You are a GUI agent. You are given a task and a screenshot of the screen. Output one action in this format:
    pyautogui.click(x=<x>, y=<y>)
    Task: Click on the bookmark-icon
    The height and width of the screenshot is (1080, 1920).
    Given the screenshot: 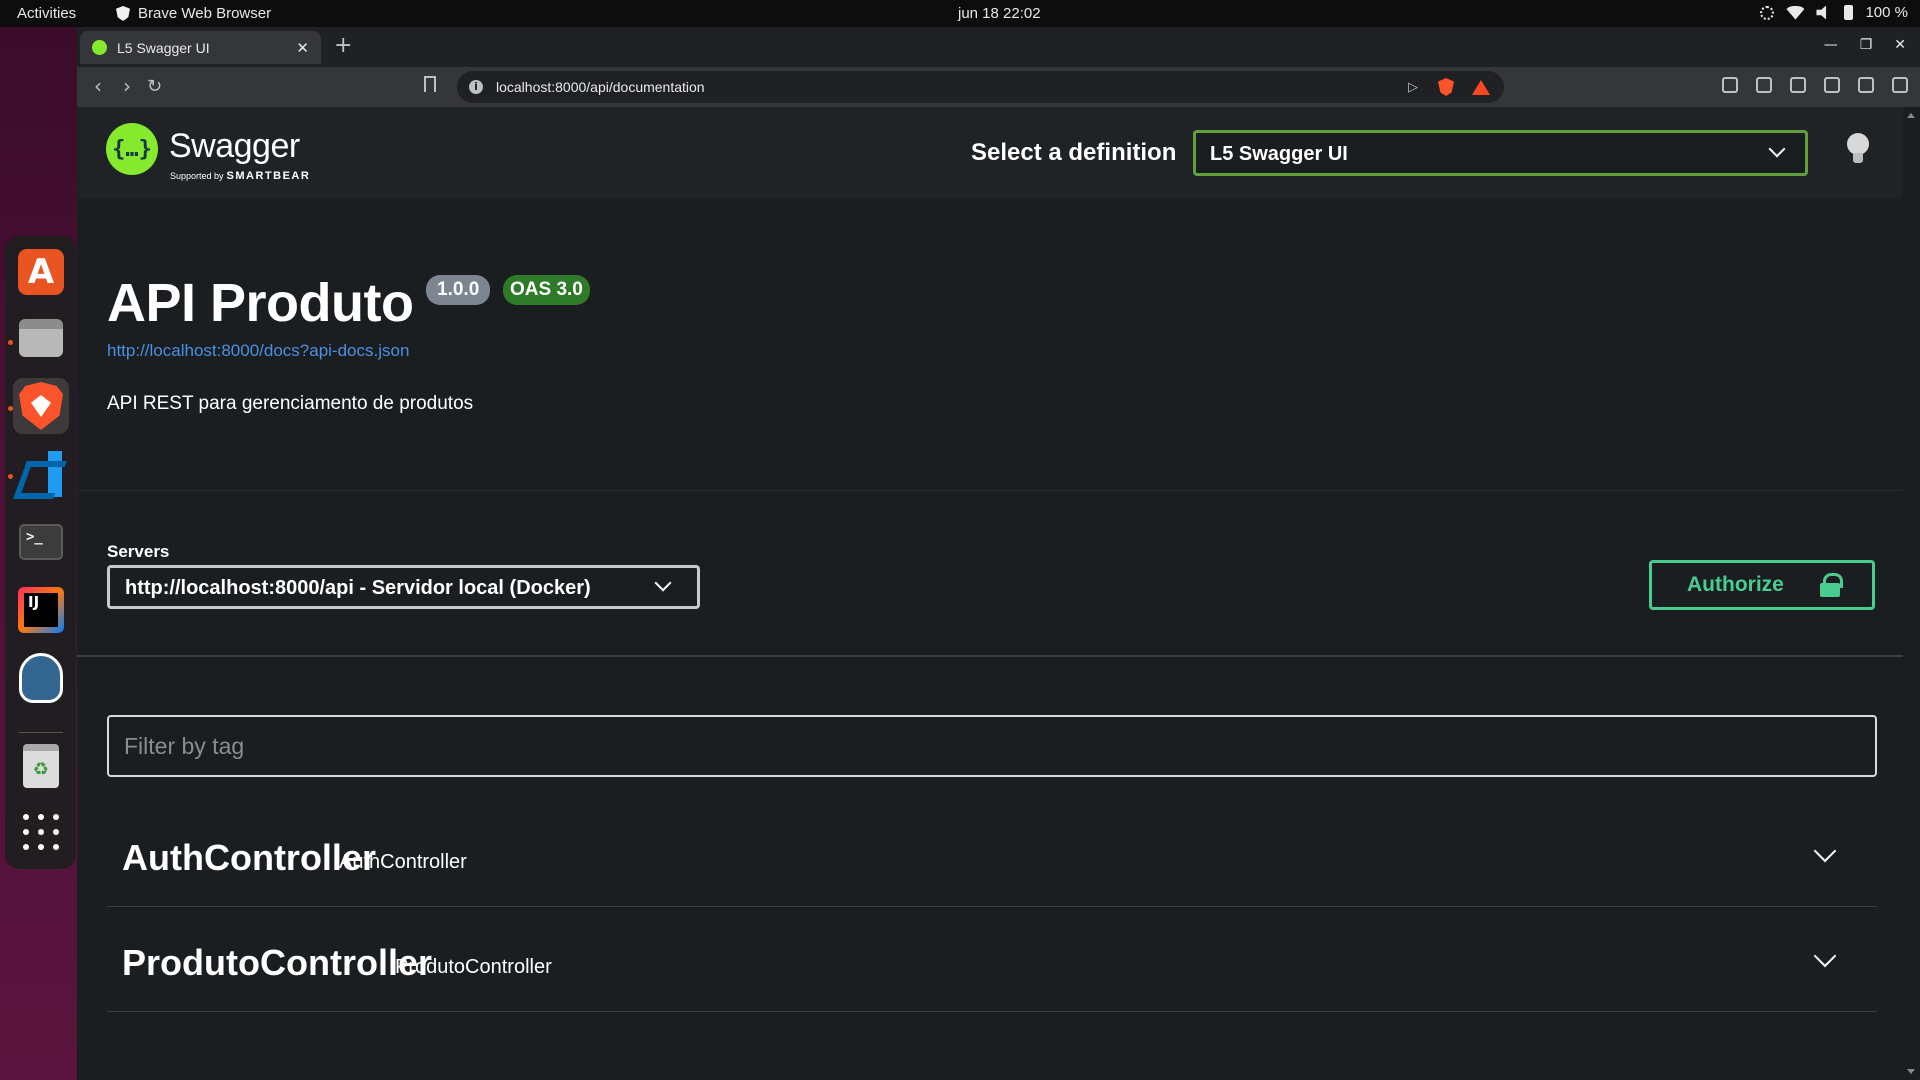 What is the action you would take?
    pyautogui.click(x=430, y=84)
    